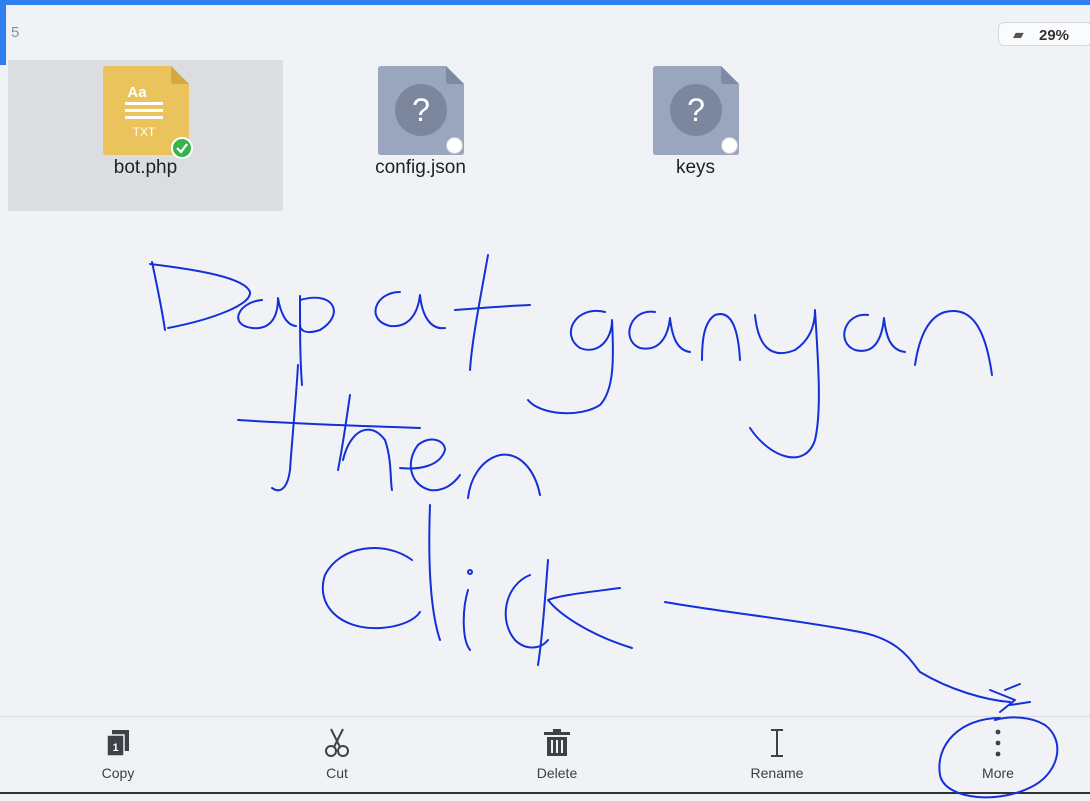 The image size is (1090, 801). I want to click on icon-label-aa: Aa, so click(137, 92).